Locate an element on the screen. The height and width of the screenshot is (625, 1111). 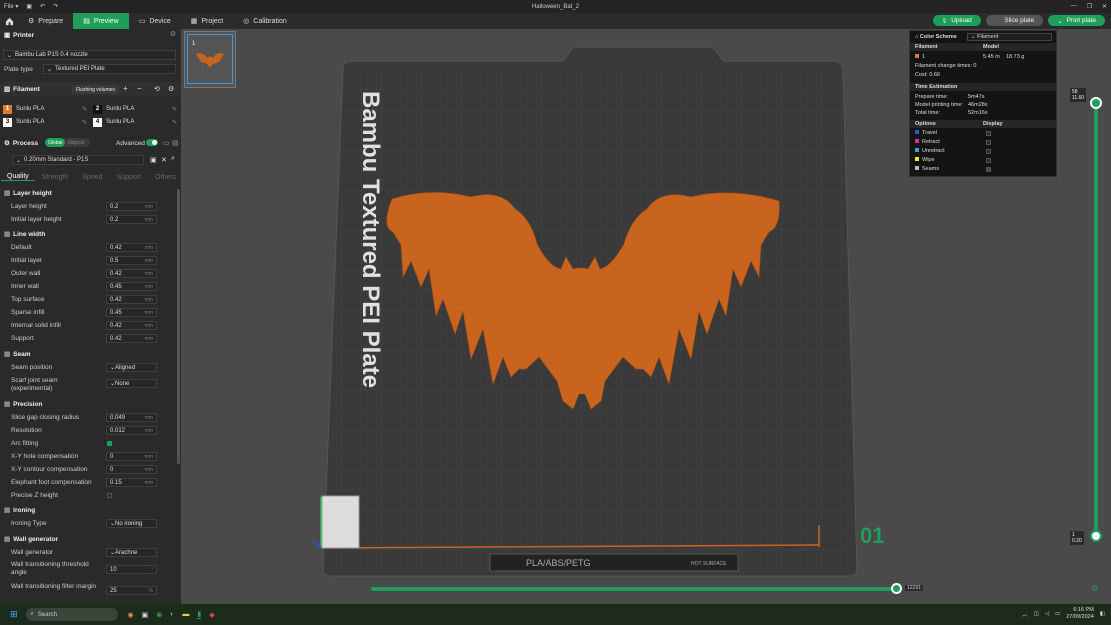
tab-device: ▭ Device is located at coordinates (155, 21).